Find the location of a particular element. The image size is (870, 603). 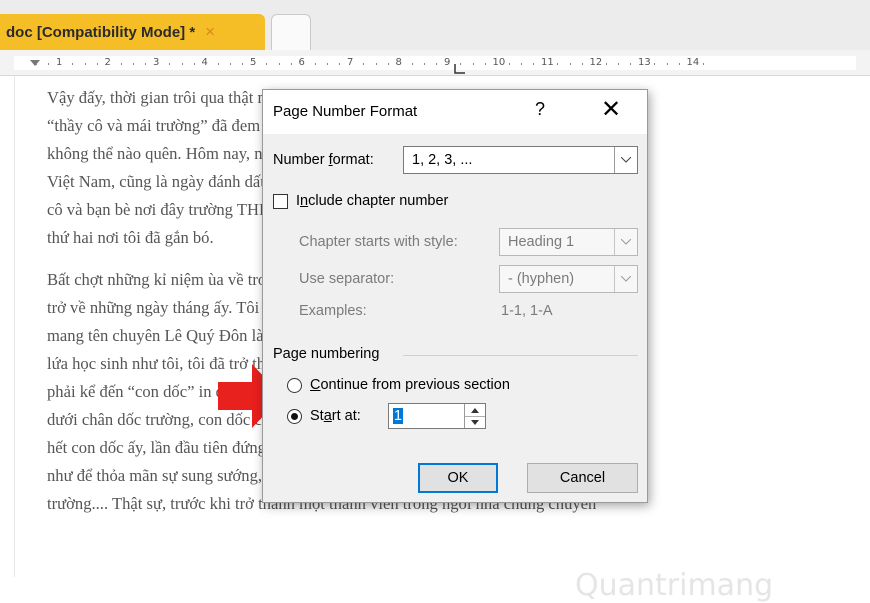

examples-label: Examples: is located at coordinates (333, 311).